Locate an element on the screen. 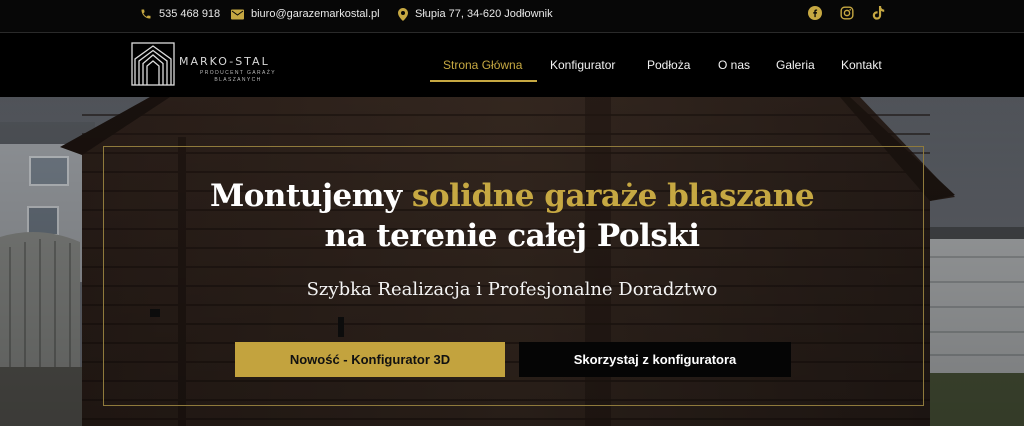 The width and height of the screenshot is (1024, 426). phone-icon is located at coordinates (146, 14).